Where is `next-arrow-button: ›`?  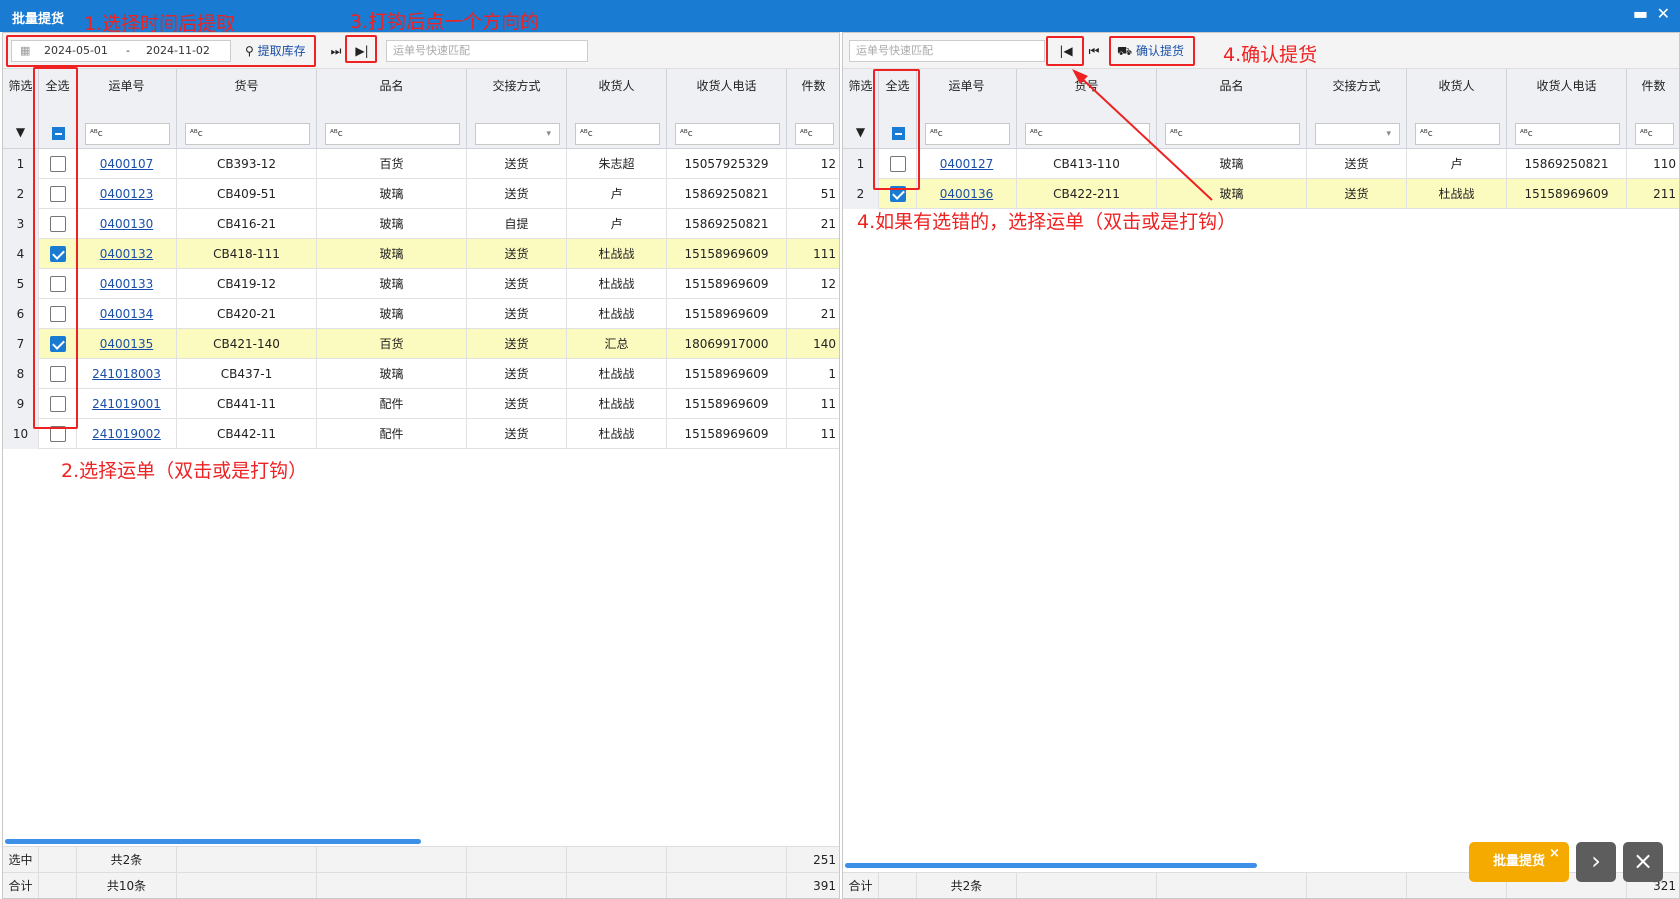 next-arrow-button: › is located at coordinates (1596, 862).